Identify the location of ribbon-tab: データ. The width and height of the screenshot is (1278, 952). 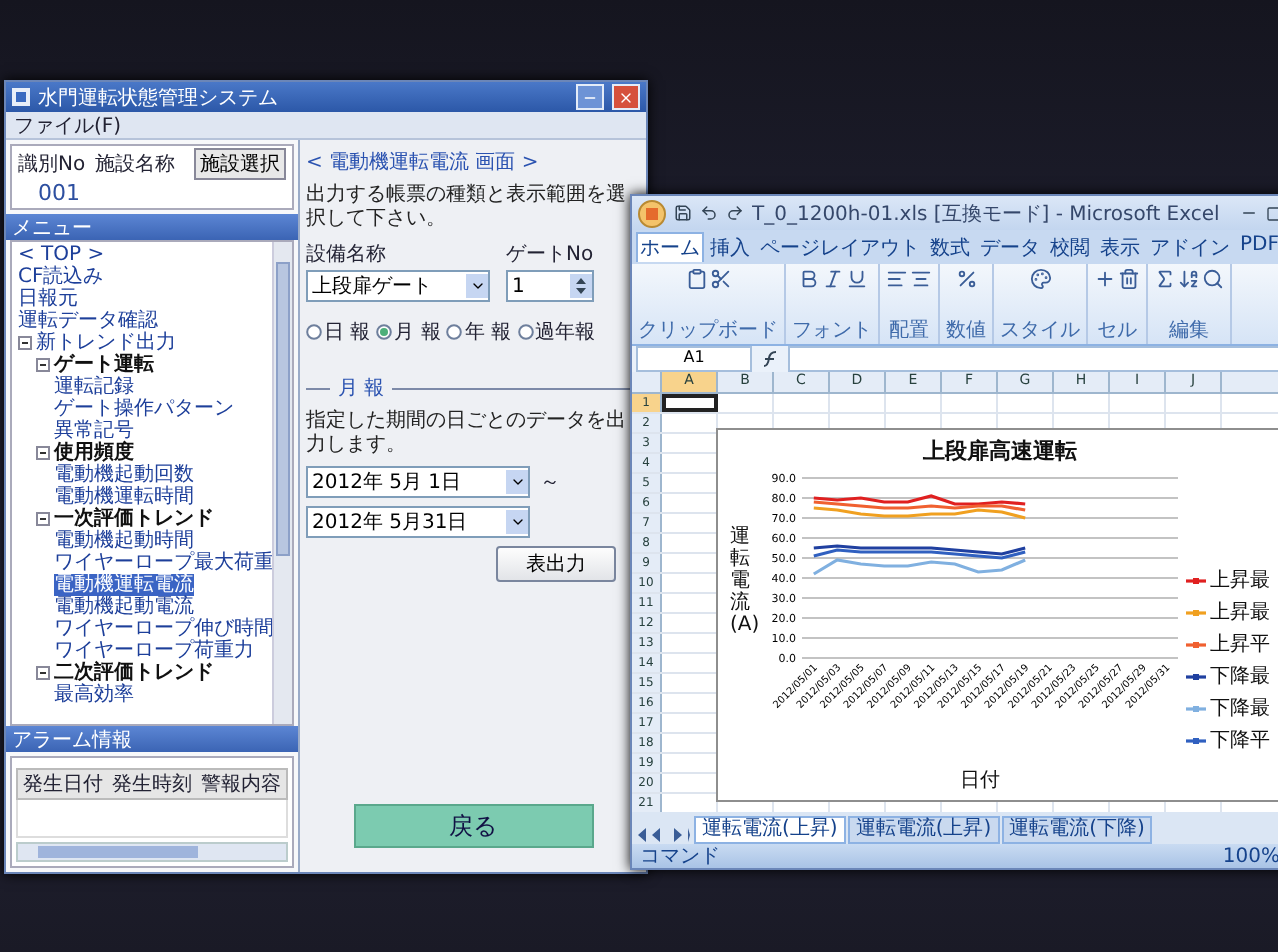
(1010, 247).